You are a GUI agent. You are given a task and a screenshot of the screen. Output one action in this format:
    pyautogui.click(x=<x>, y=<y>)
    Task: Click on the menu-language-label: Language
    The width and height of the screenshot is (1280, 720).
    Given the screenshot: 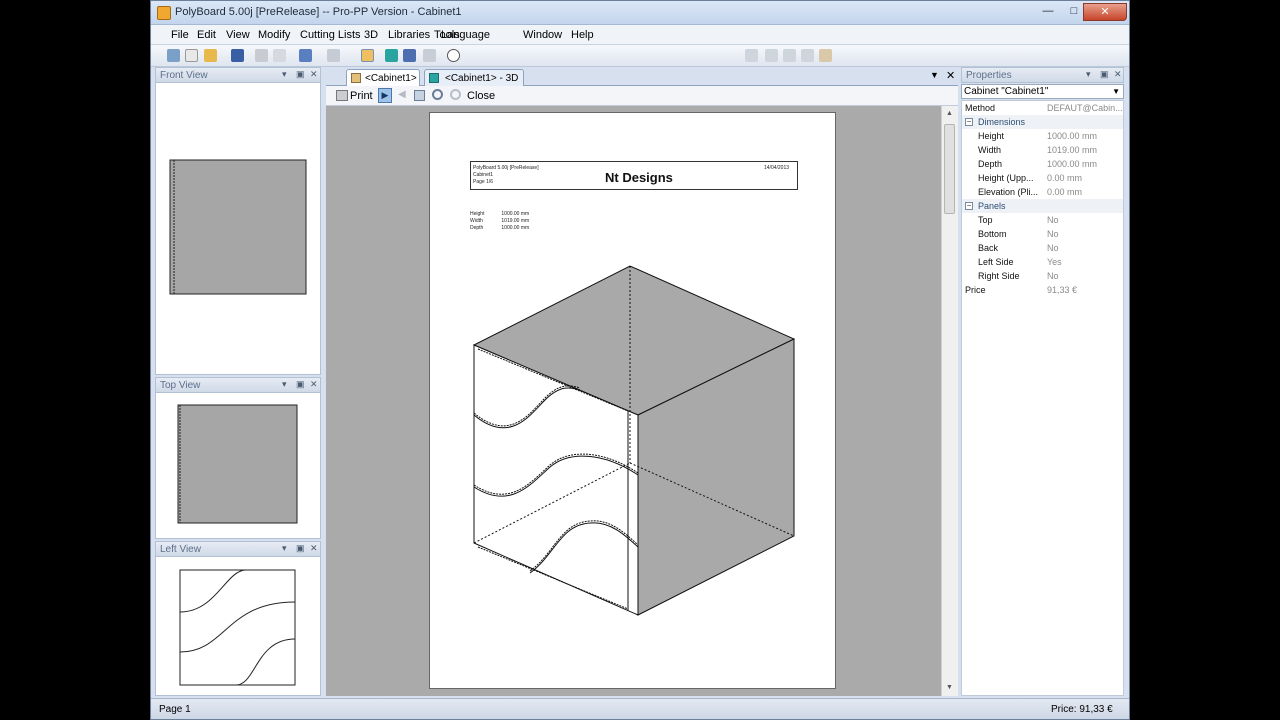 What is the action you would take?
    pyautogui.click(x=465, y=35)
    